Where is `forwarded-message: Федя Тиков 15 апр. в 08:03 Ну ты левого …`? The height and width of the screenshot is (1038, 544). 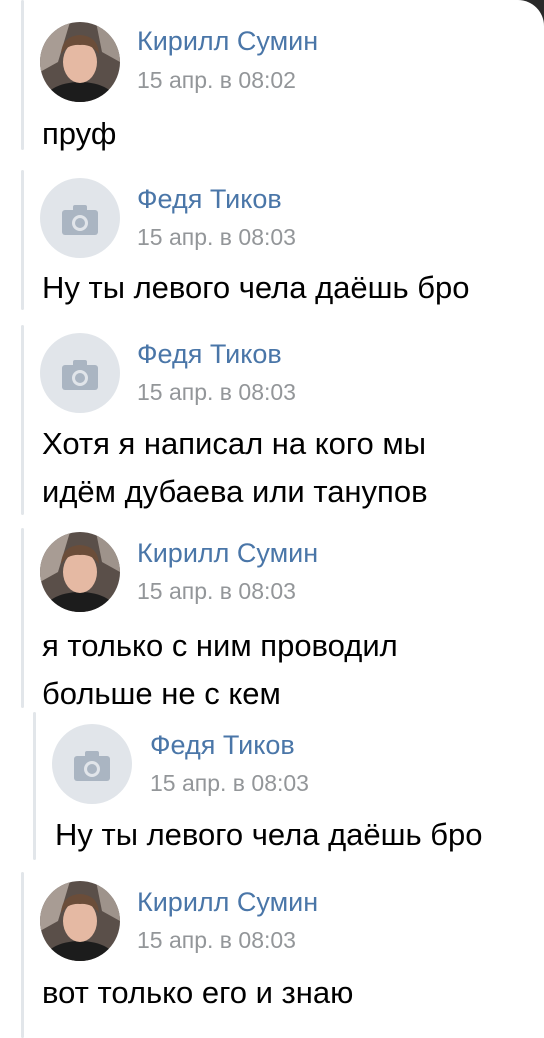 forwarded-message: Федя Тиков 15 апр. в 08:03 Ну ты левого … is located at coordinates (272, 787).